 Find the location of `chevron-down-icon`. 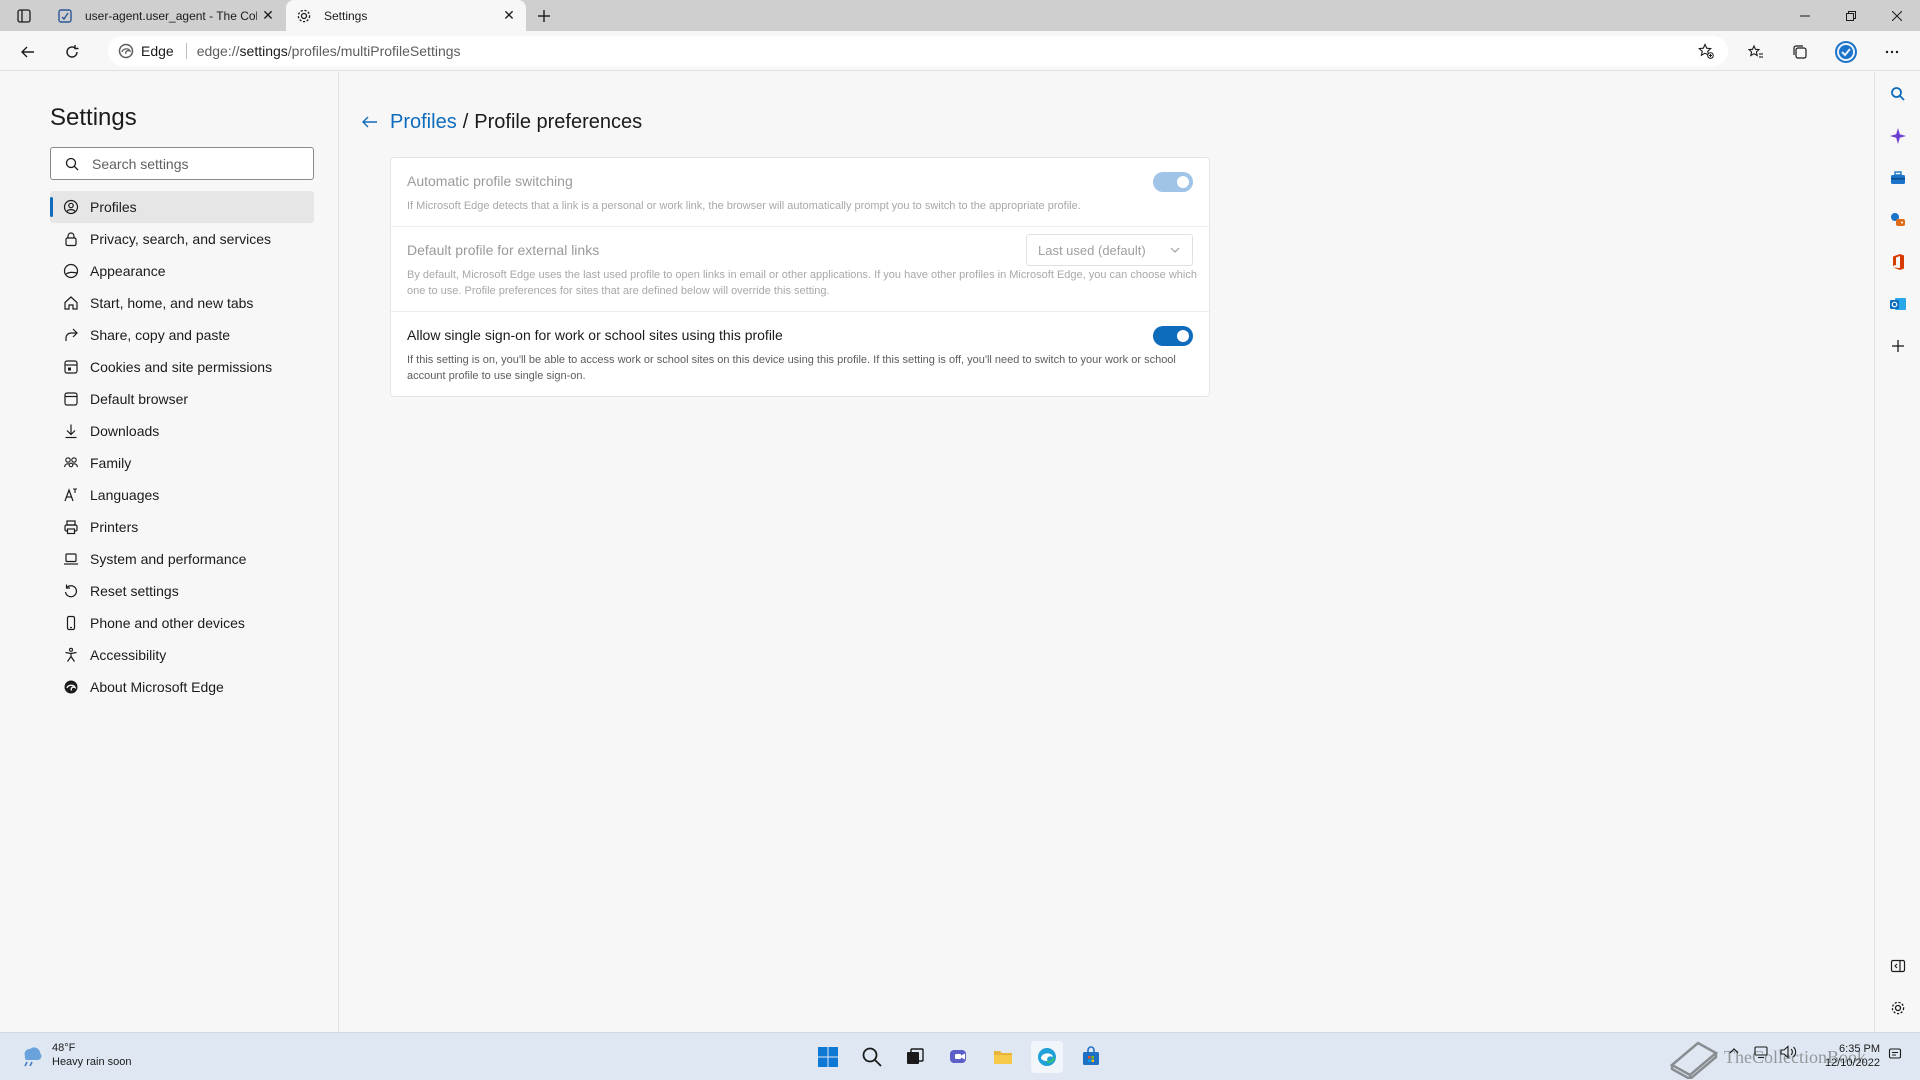

chevron-down-icon is located at coordinates (1175, 250).